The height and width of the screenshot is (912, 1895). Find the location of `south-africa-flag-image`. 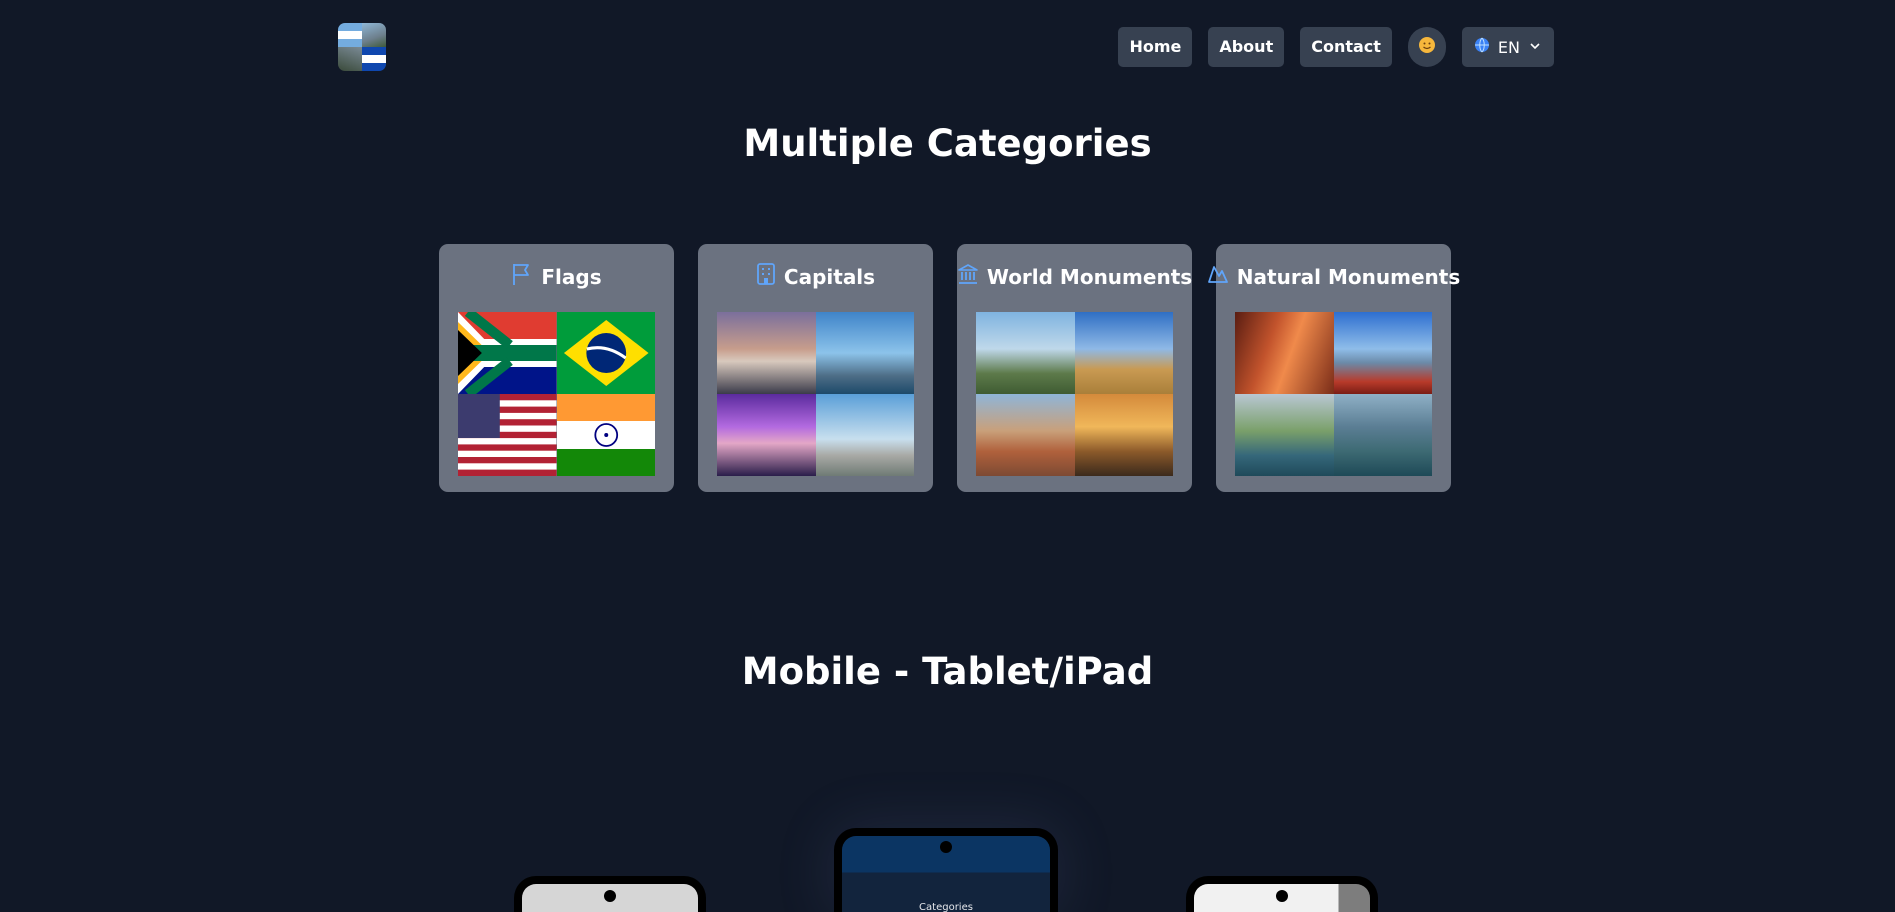

south-africa-flag-image is located at coordinates (507, 353).